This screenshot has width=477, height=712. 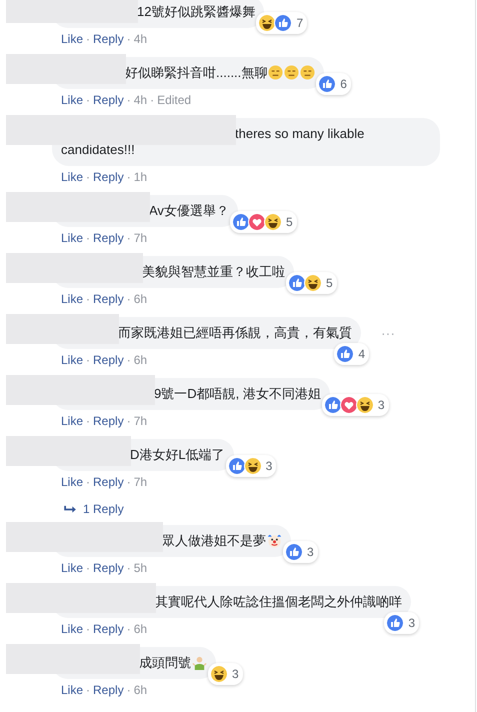 What do you see at coordinates (165, 662) in the screenshot?
I see `comment-text: 成頭問號` at bounding box center [165, 662].